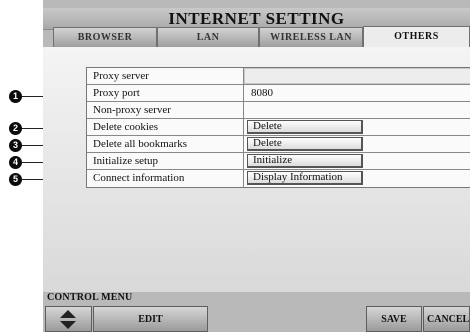 The height and width of the screenshot is (332, 470). Describe the element at coordinates (132, 110) in the screenshot. I see `non-proxy-server-label: Non-proxy server` at that location.